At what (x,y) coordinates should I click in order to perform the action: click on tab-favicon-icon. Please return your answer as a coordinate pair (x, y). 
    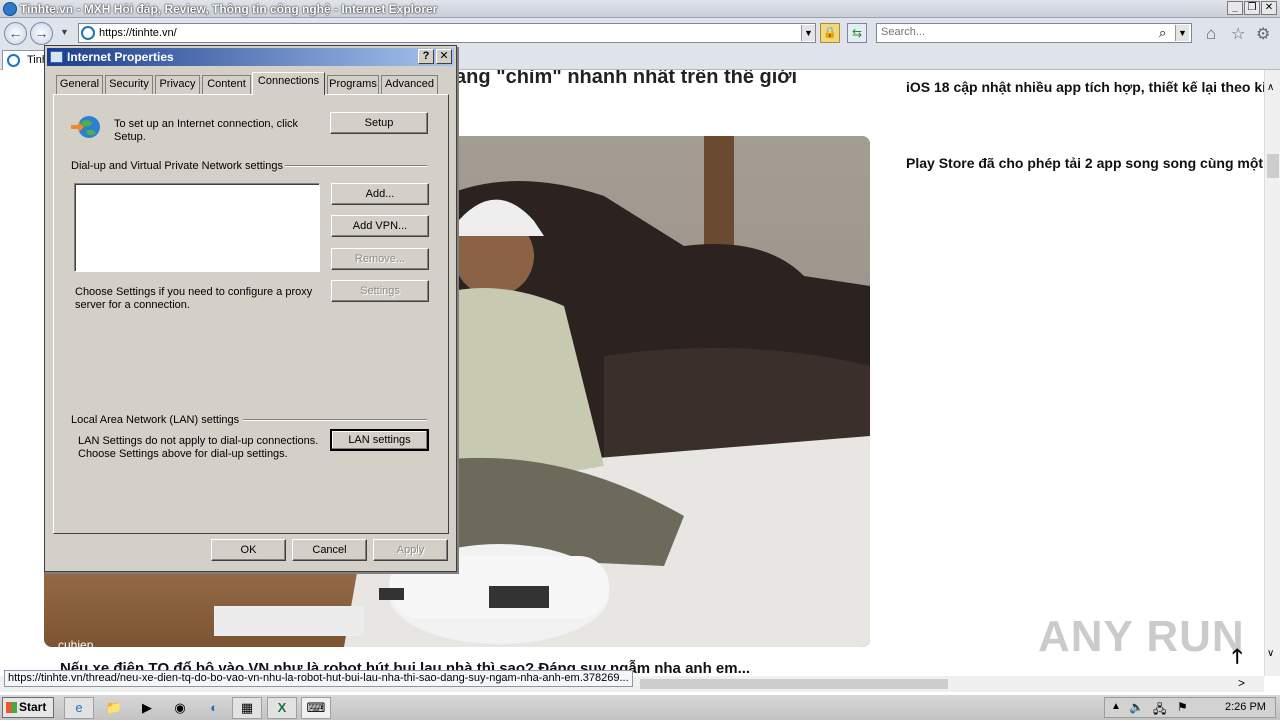
    Looking at the image, I should click on (13, 60).